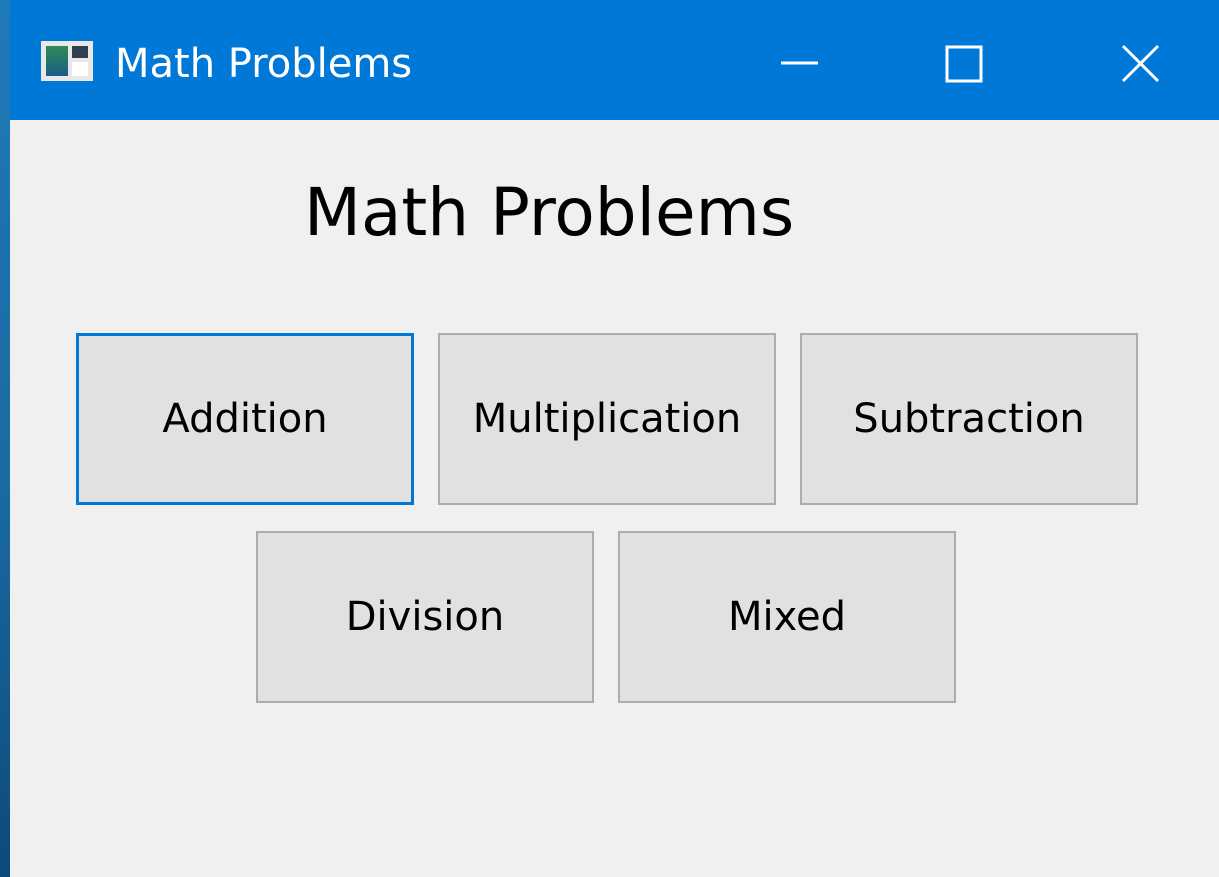 This screenshot has height=877, width=1219. What do you see at coordinates (787, 617) in the screenshot?
I see `mixed-button: Mixed` at bounding box center [787, 617].